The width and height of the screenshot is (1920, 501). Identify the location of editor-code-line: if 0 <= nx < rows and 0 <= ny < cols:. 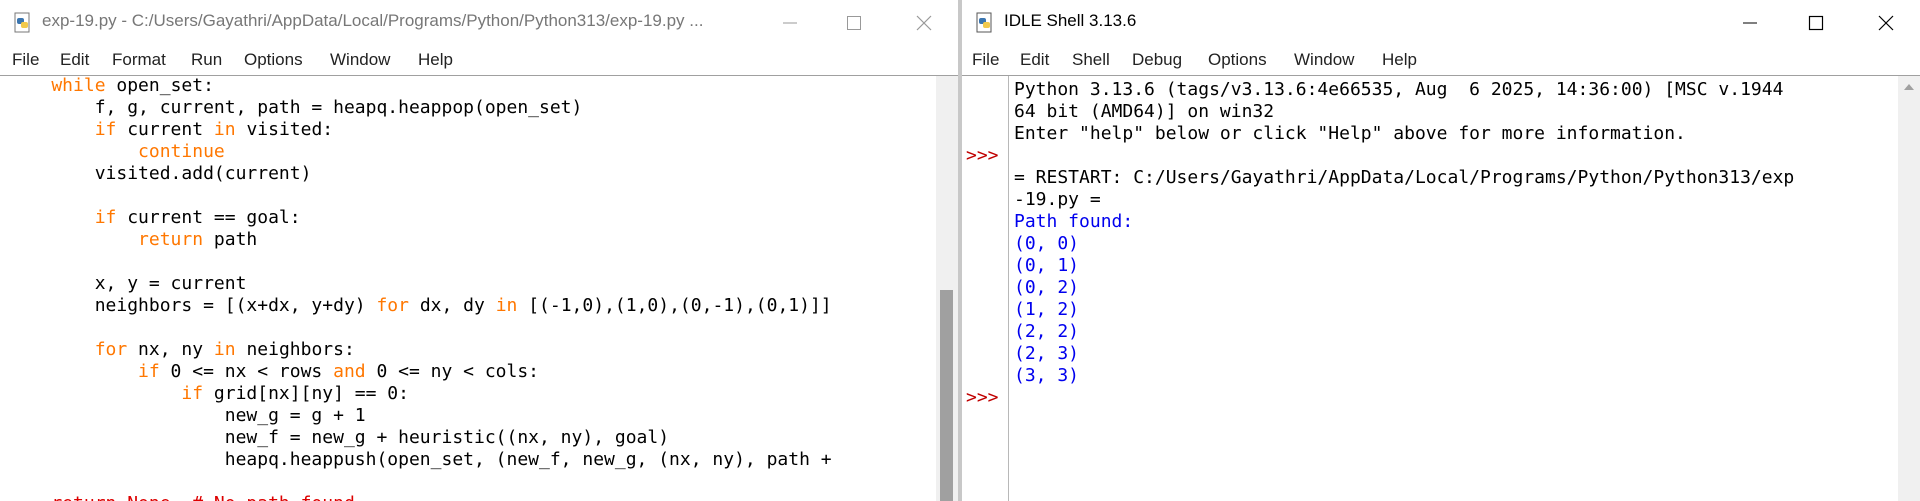
(475, 372).